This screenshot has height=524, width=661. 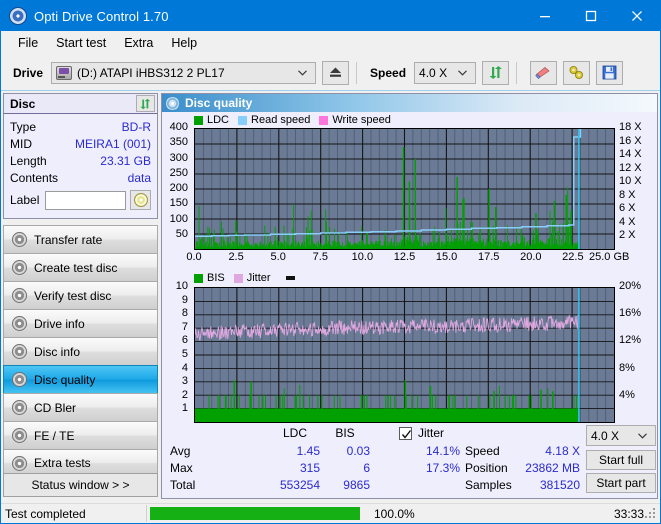 I want to click on drive-label: Drive, so click(x=28, y=72).